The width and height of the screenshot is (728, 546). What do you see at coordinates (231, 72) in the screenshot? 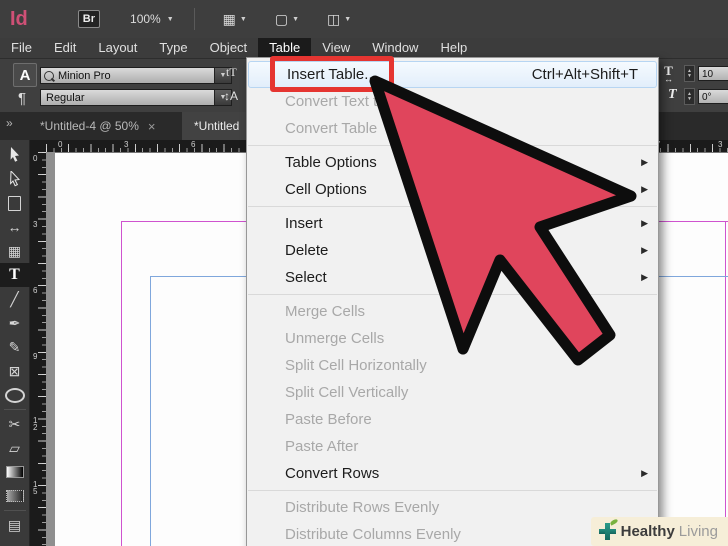
I see `font-size-icon: tT` at bounding box center [231, 72].